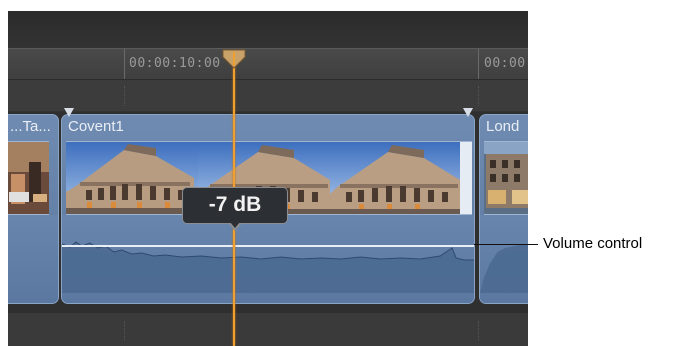  I want to click on clip-name: Lond, so click(503, 126).